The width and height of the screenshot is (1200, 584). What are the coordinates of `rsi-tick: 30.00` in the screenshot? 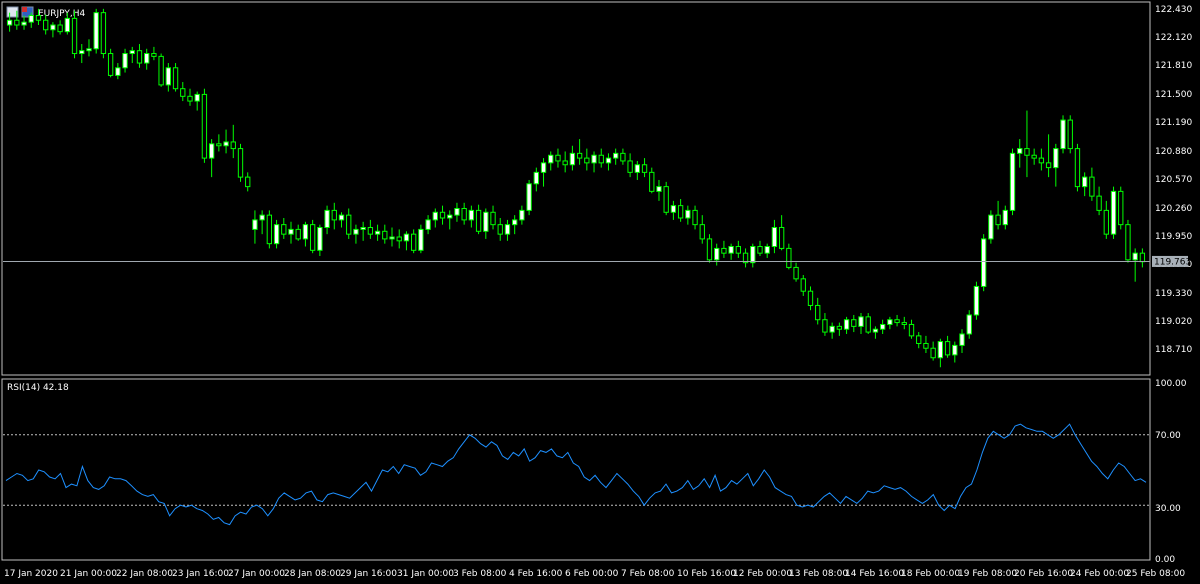 It's located at (1168, 509).